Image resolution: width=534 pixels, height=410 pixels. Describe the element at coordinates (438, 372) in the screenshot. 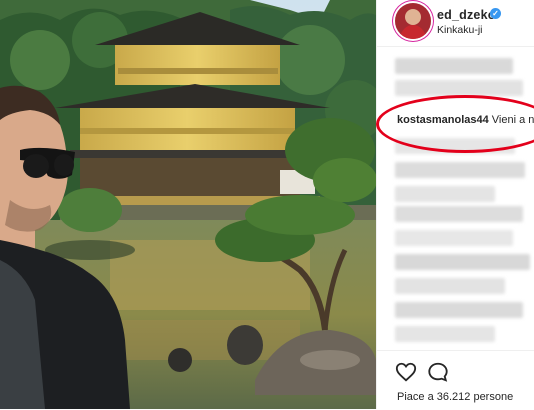

I see `comment-icon` at that location.